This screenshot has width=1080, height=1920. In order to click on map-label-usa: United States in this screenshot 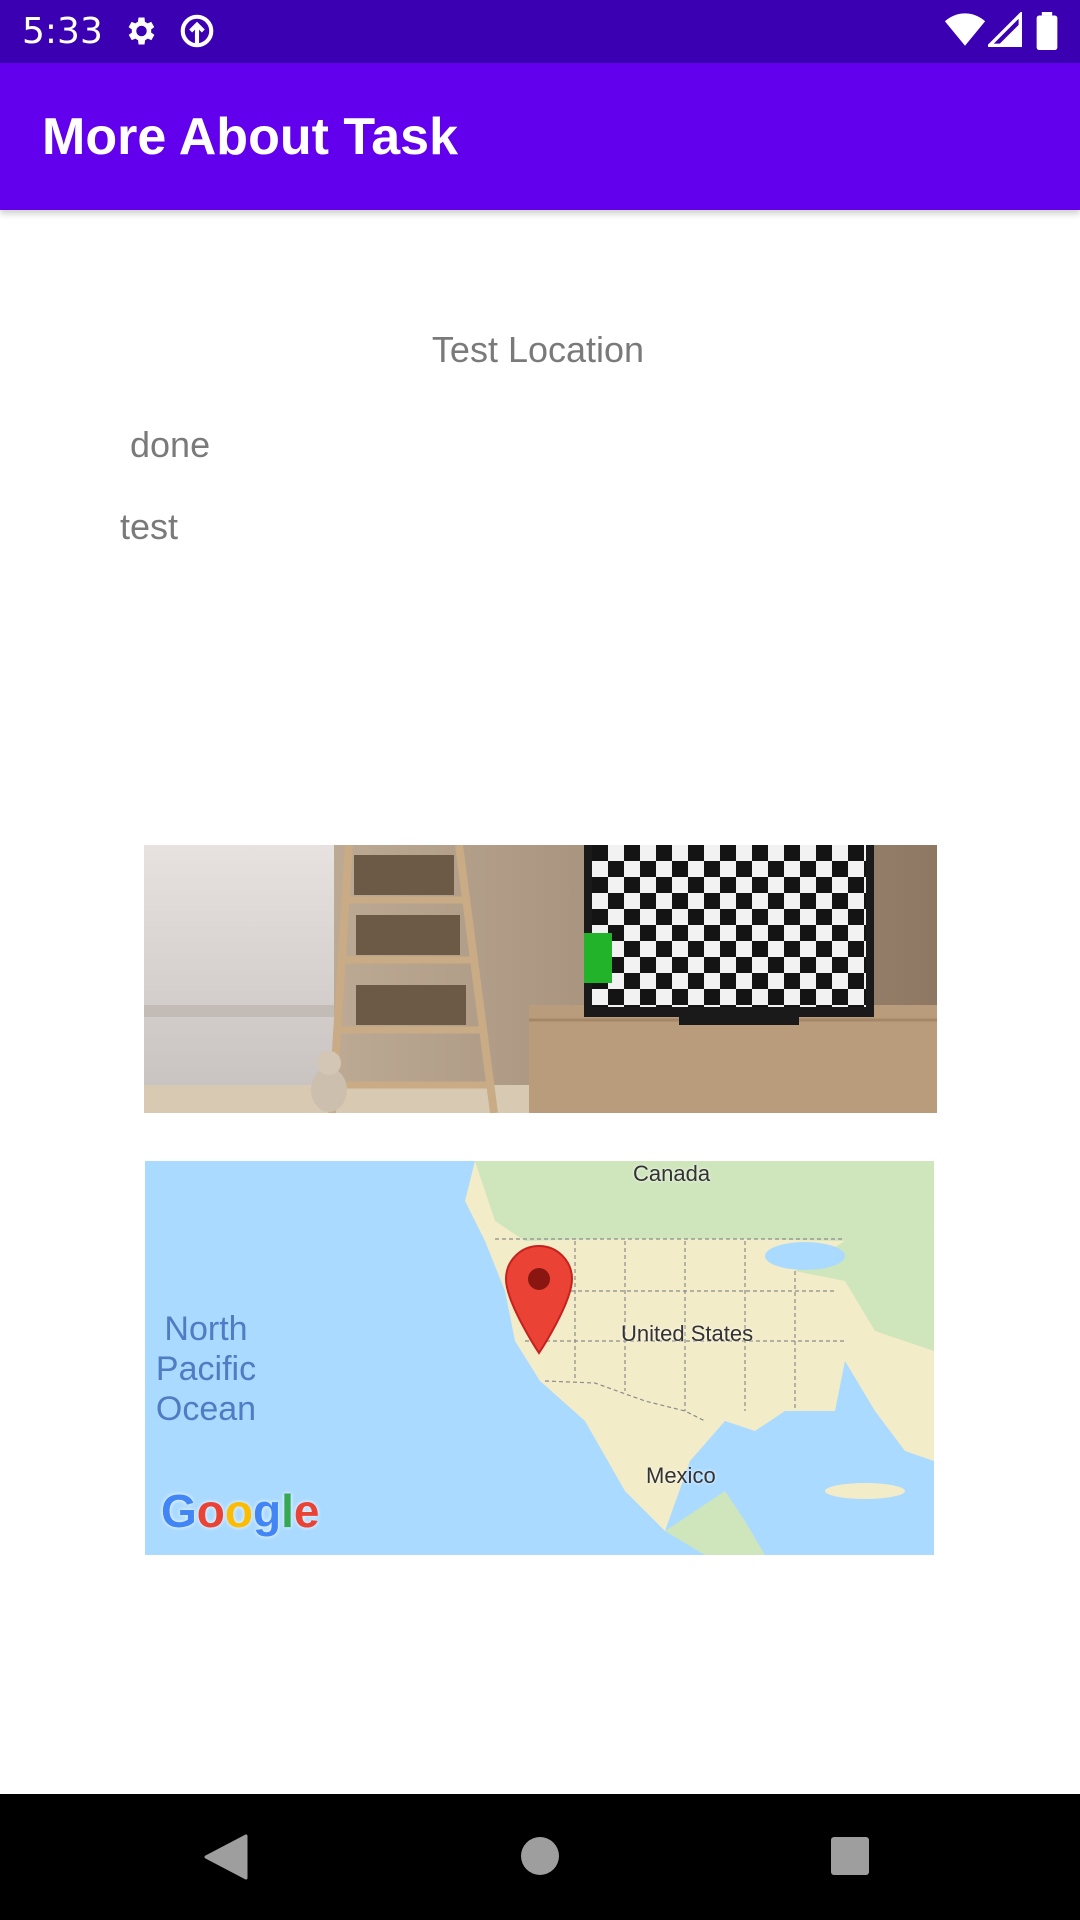, I will do `click(687, 1333)`.